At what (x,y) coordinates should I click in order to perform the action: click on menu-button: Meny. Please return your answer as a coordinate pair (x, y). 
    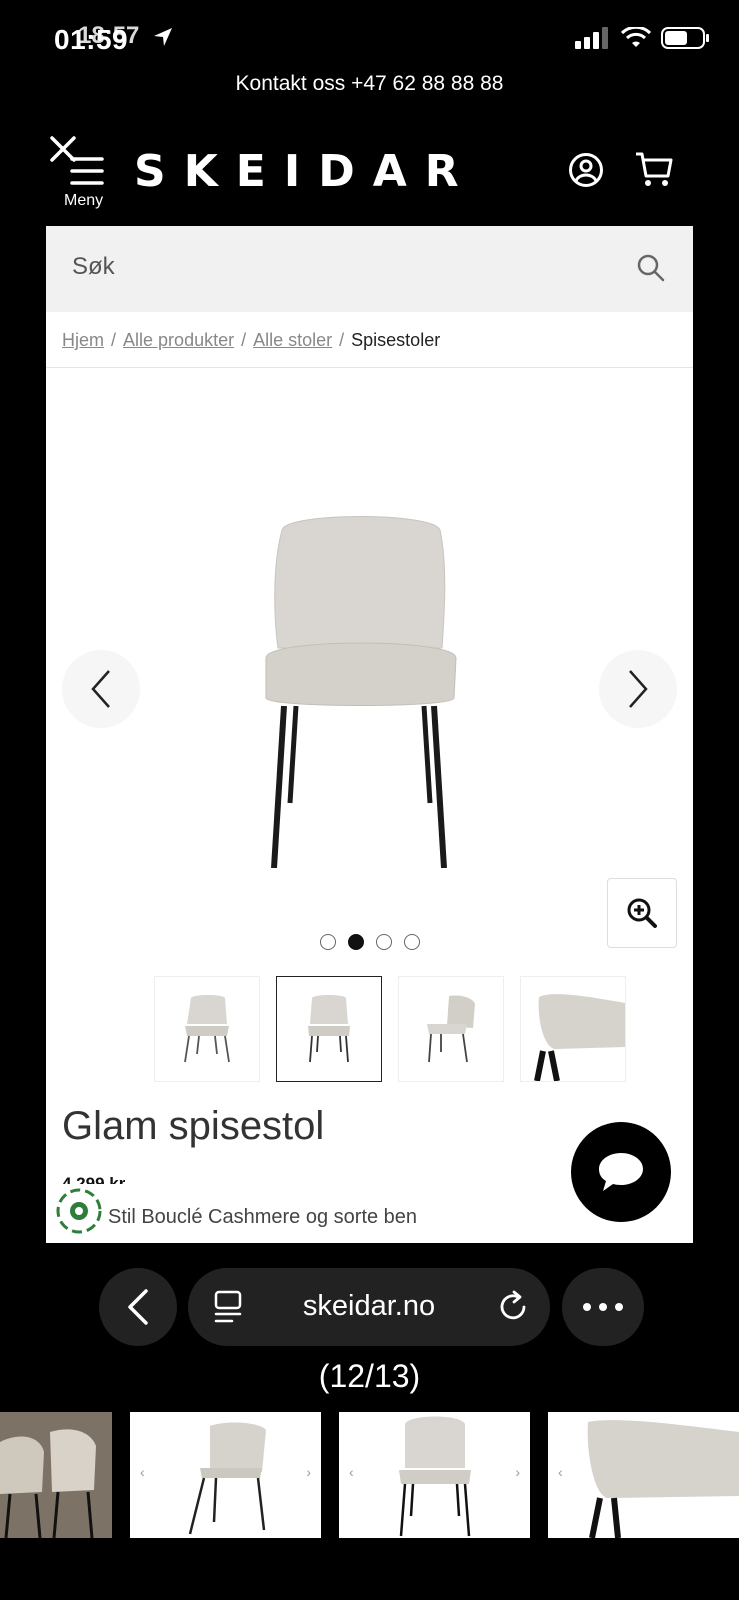
    Looking at the image, I should click on (86, 182).